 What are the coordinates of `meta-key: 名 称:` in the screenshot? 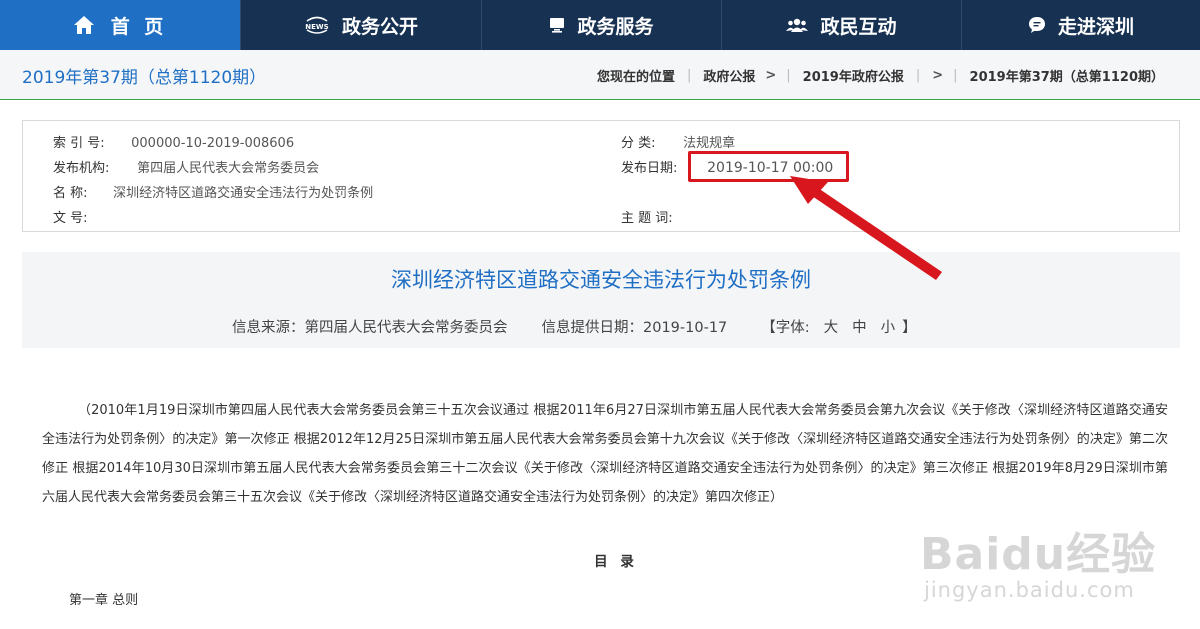 It's located at (70, 193).